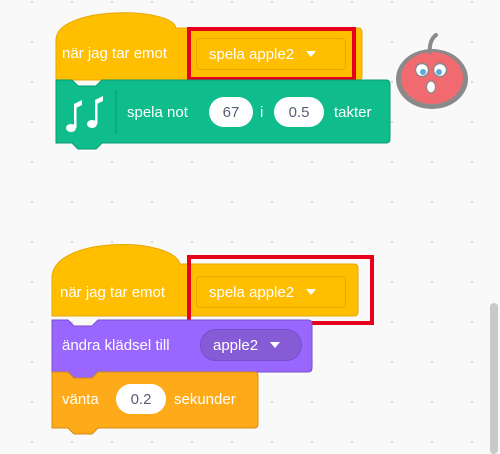 The height and width of the screenshot is (454, 500). Describe the element at coordinates (80, 399) in the screenshot. I see `wait-label: vänta` at that location.